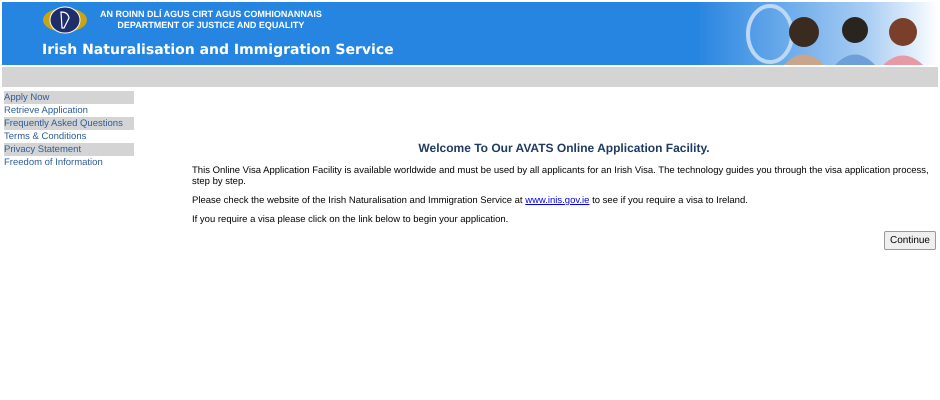  Describe the element at coordinates (910, 240) in the screenshot. I see `continue-button: Continue` at that location.